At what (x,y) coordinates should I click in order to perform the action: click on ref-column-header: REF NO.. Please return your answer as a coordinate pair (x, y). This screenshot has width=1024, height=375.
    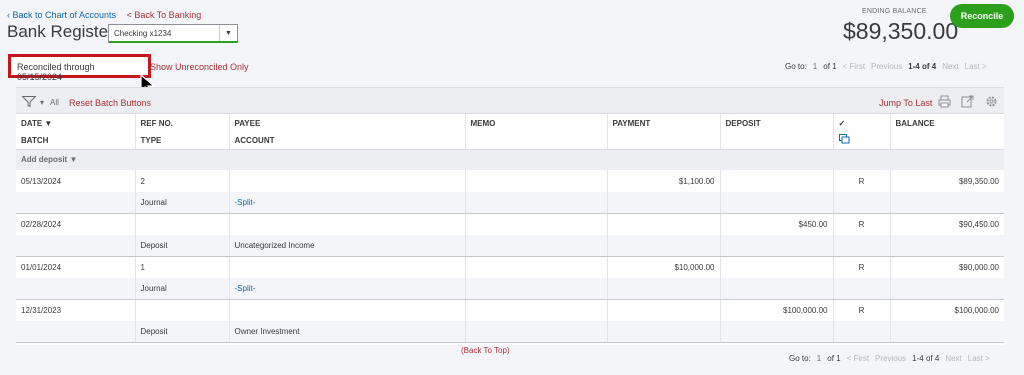
    Looking at the image, I should click on (182, 123).